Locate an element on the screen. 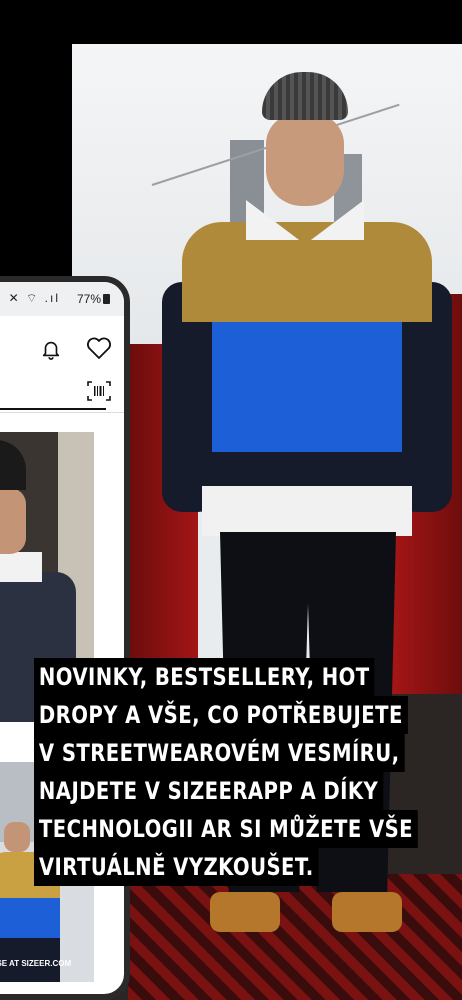 The width and height of the screenshot is (462, 1000). sweatshirt-hem is located at coordinates (307, 469).